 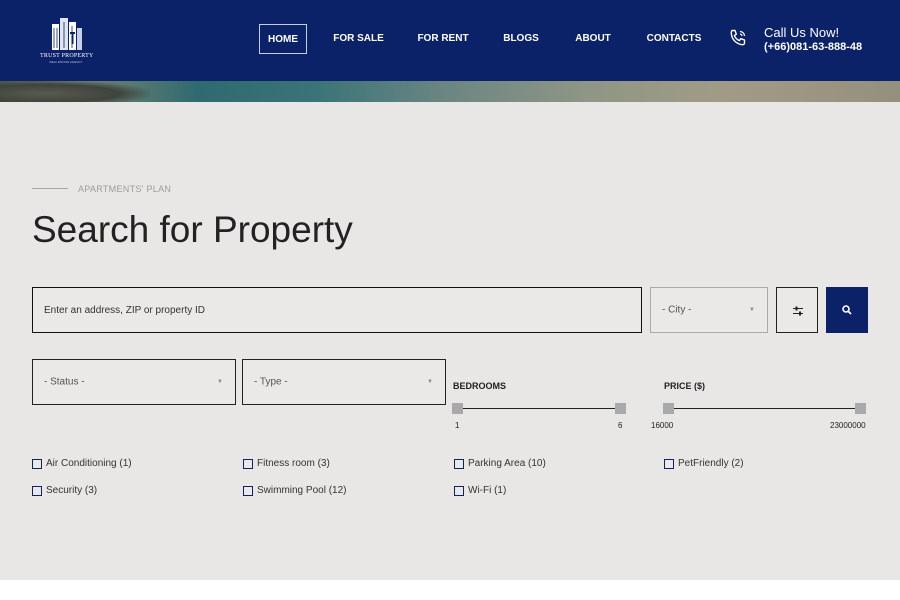 What do you see at coordinates (593, 39) in the screenshot?
I see `nav-about: ABOUT` at bounding box center [593, 39].